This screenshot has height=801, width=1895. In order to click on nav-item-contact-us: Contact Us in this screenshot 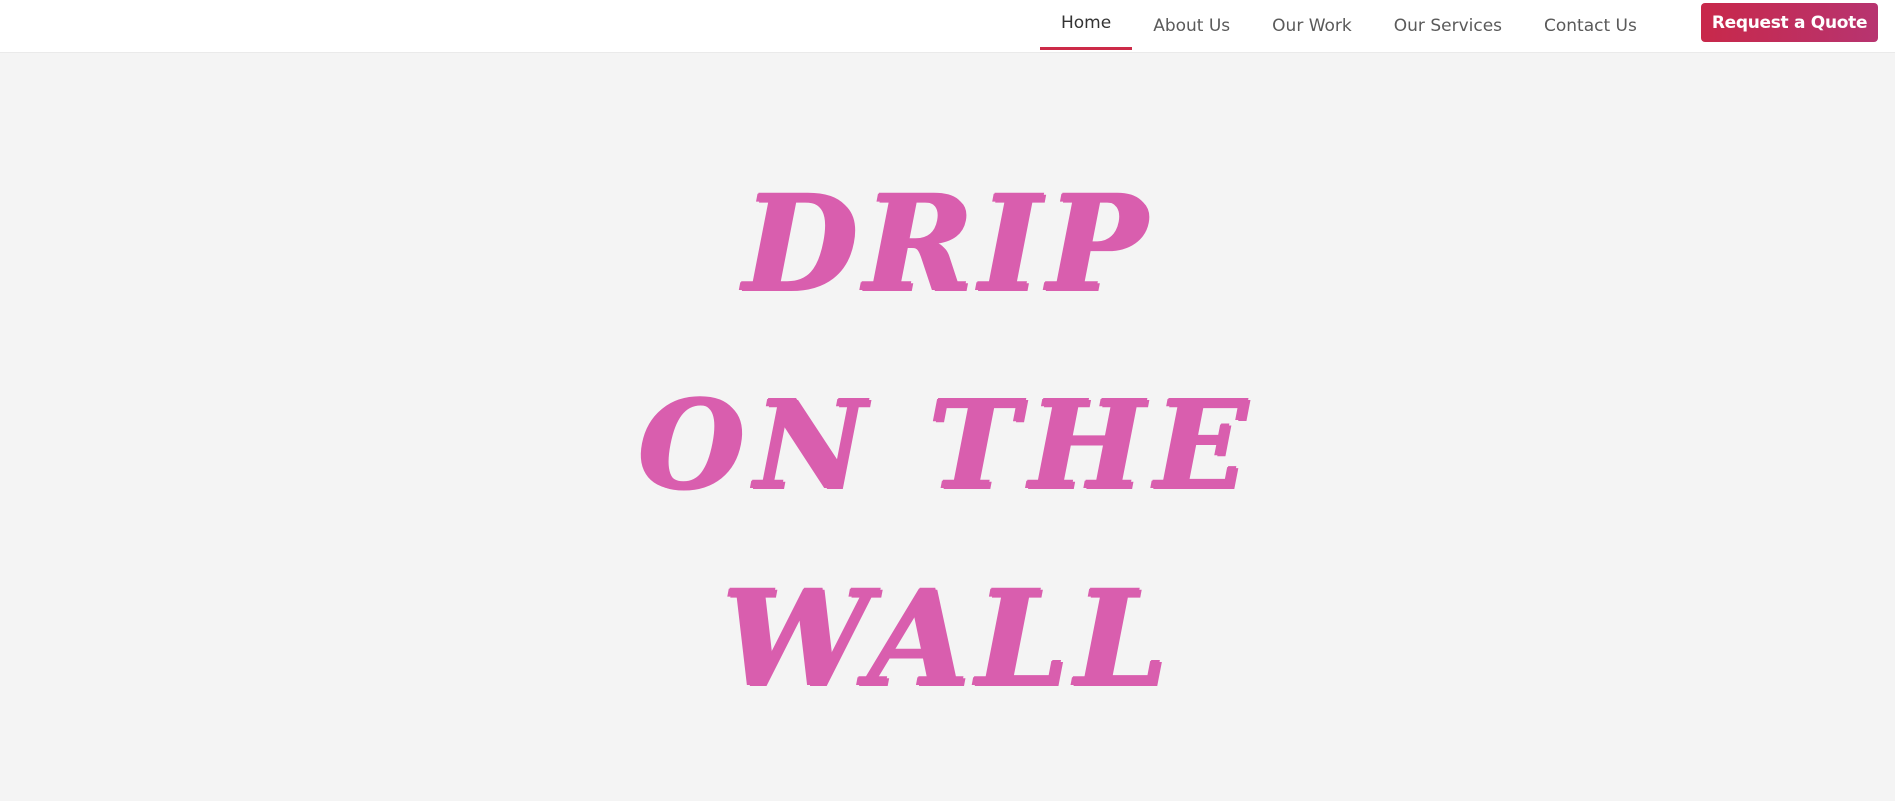, I will do `click(1590, 26)`.